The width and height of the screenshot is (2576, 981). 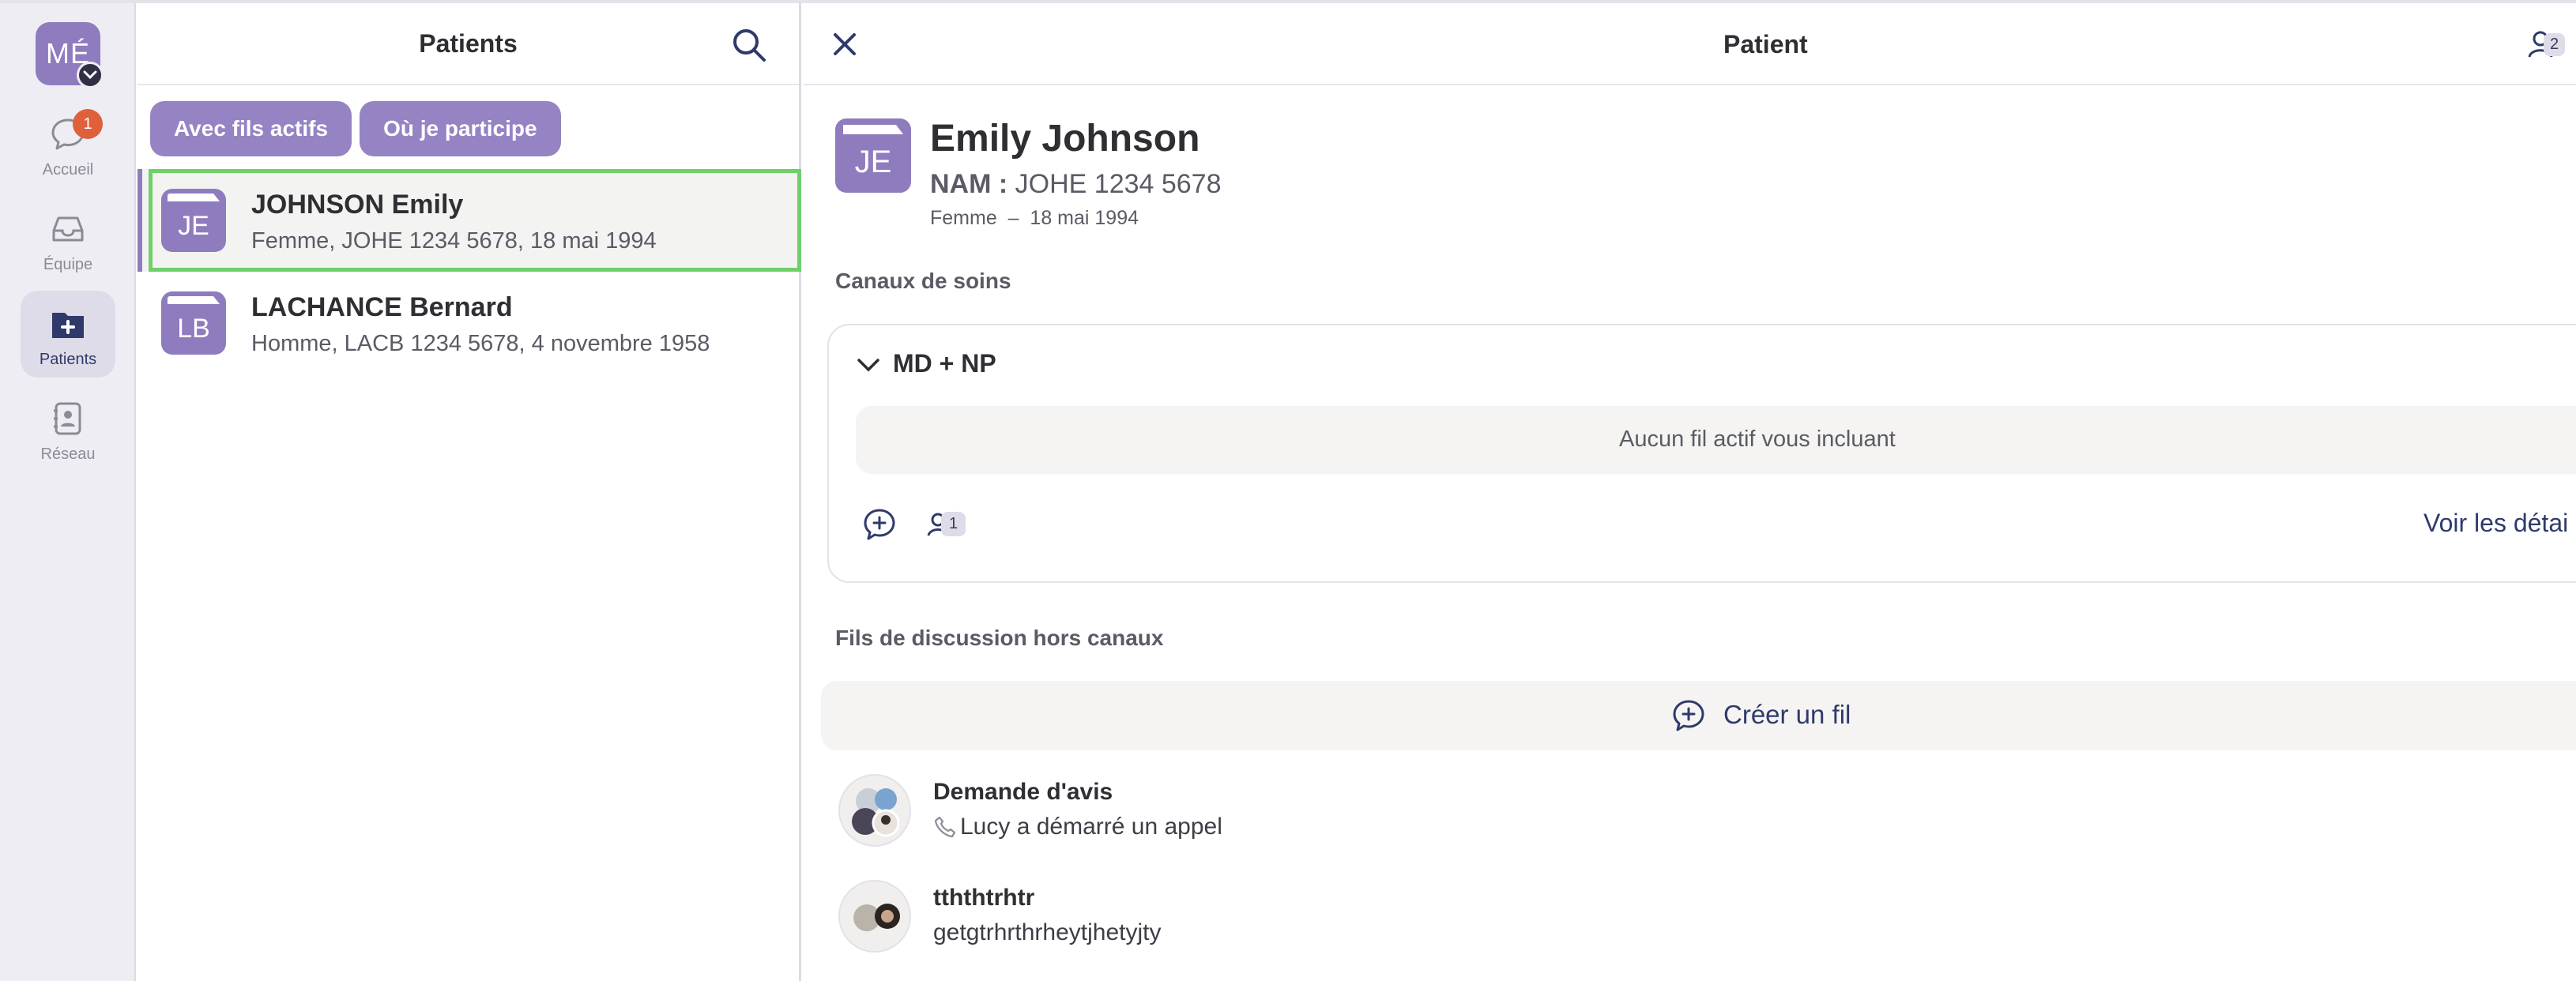 I want to click on thread-item: Demande d'avis Lucy a démarré un appel, so click(x=1295, y=813).